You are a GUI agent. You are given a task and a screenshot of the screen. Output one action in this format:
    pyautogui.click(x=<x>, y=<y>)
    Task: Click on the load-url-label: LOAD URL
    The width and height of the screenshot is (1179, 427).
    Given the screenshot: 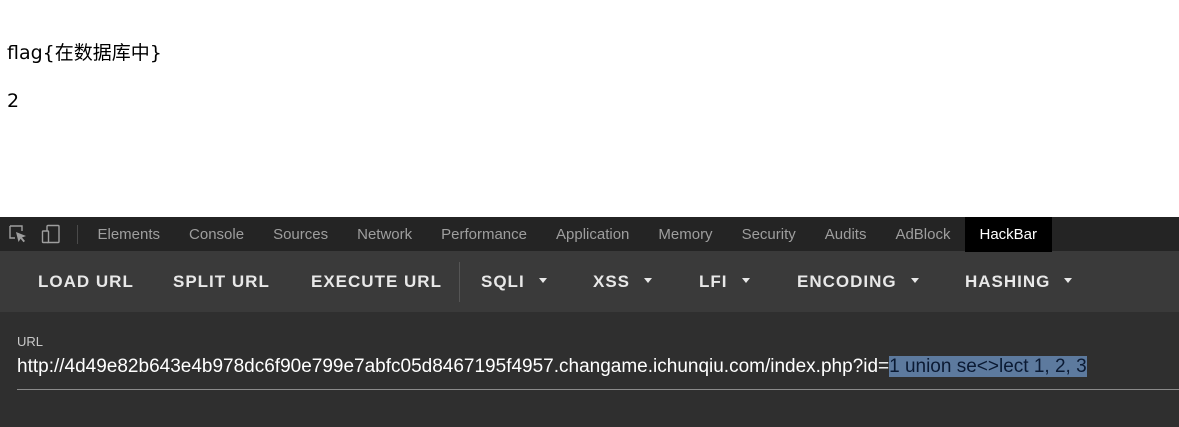 What is the action you would take?
    pyautogui.click(x=86, y=281)
    